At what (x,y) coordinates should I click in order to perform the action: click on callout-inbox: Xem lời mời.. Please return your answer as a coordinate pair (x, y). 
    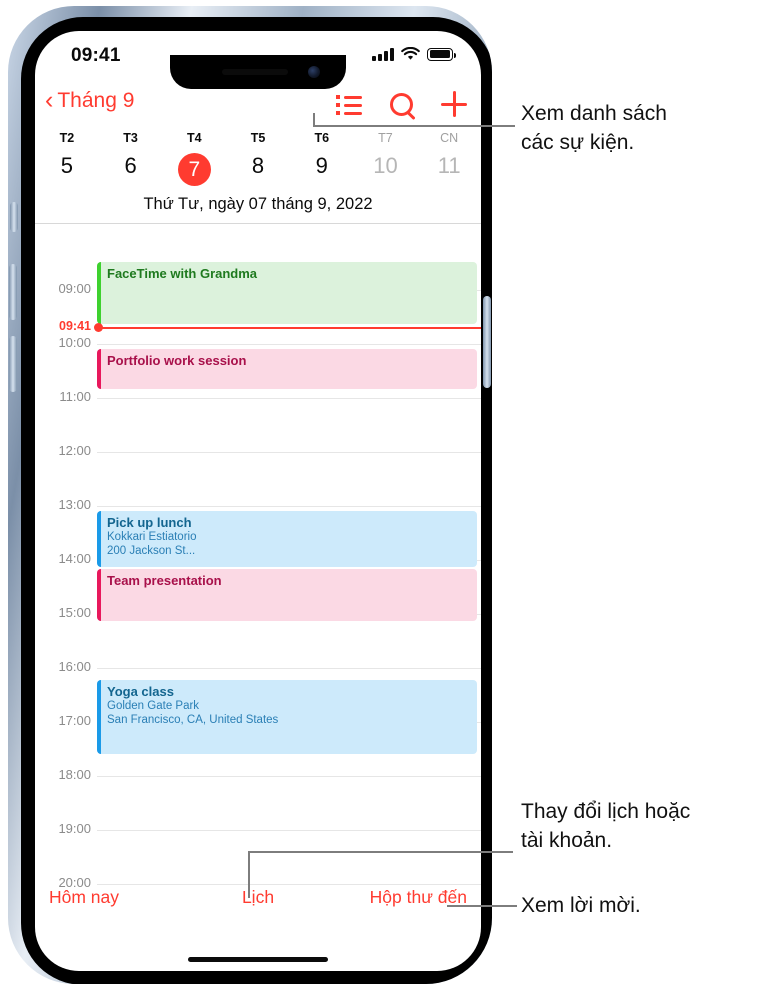
    Looking at the image, I should click on (641, 905).